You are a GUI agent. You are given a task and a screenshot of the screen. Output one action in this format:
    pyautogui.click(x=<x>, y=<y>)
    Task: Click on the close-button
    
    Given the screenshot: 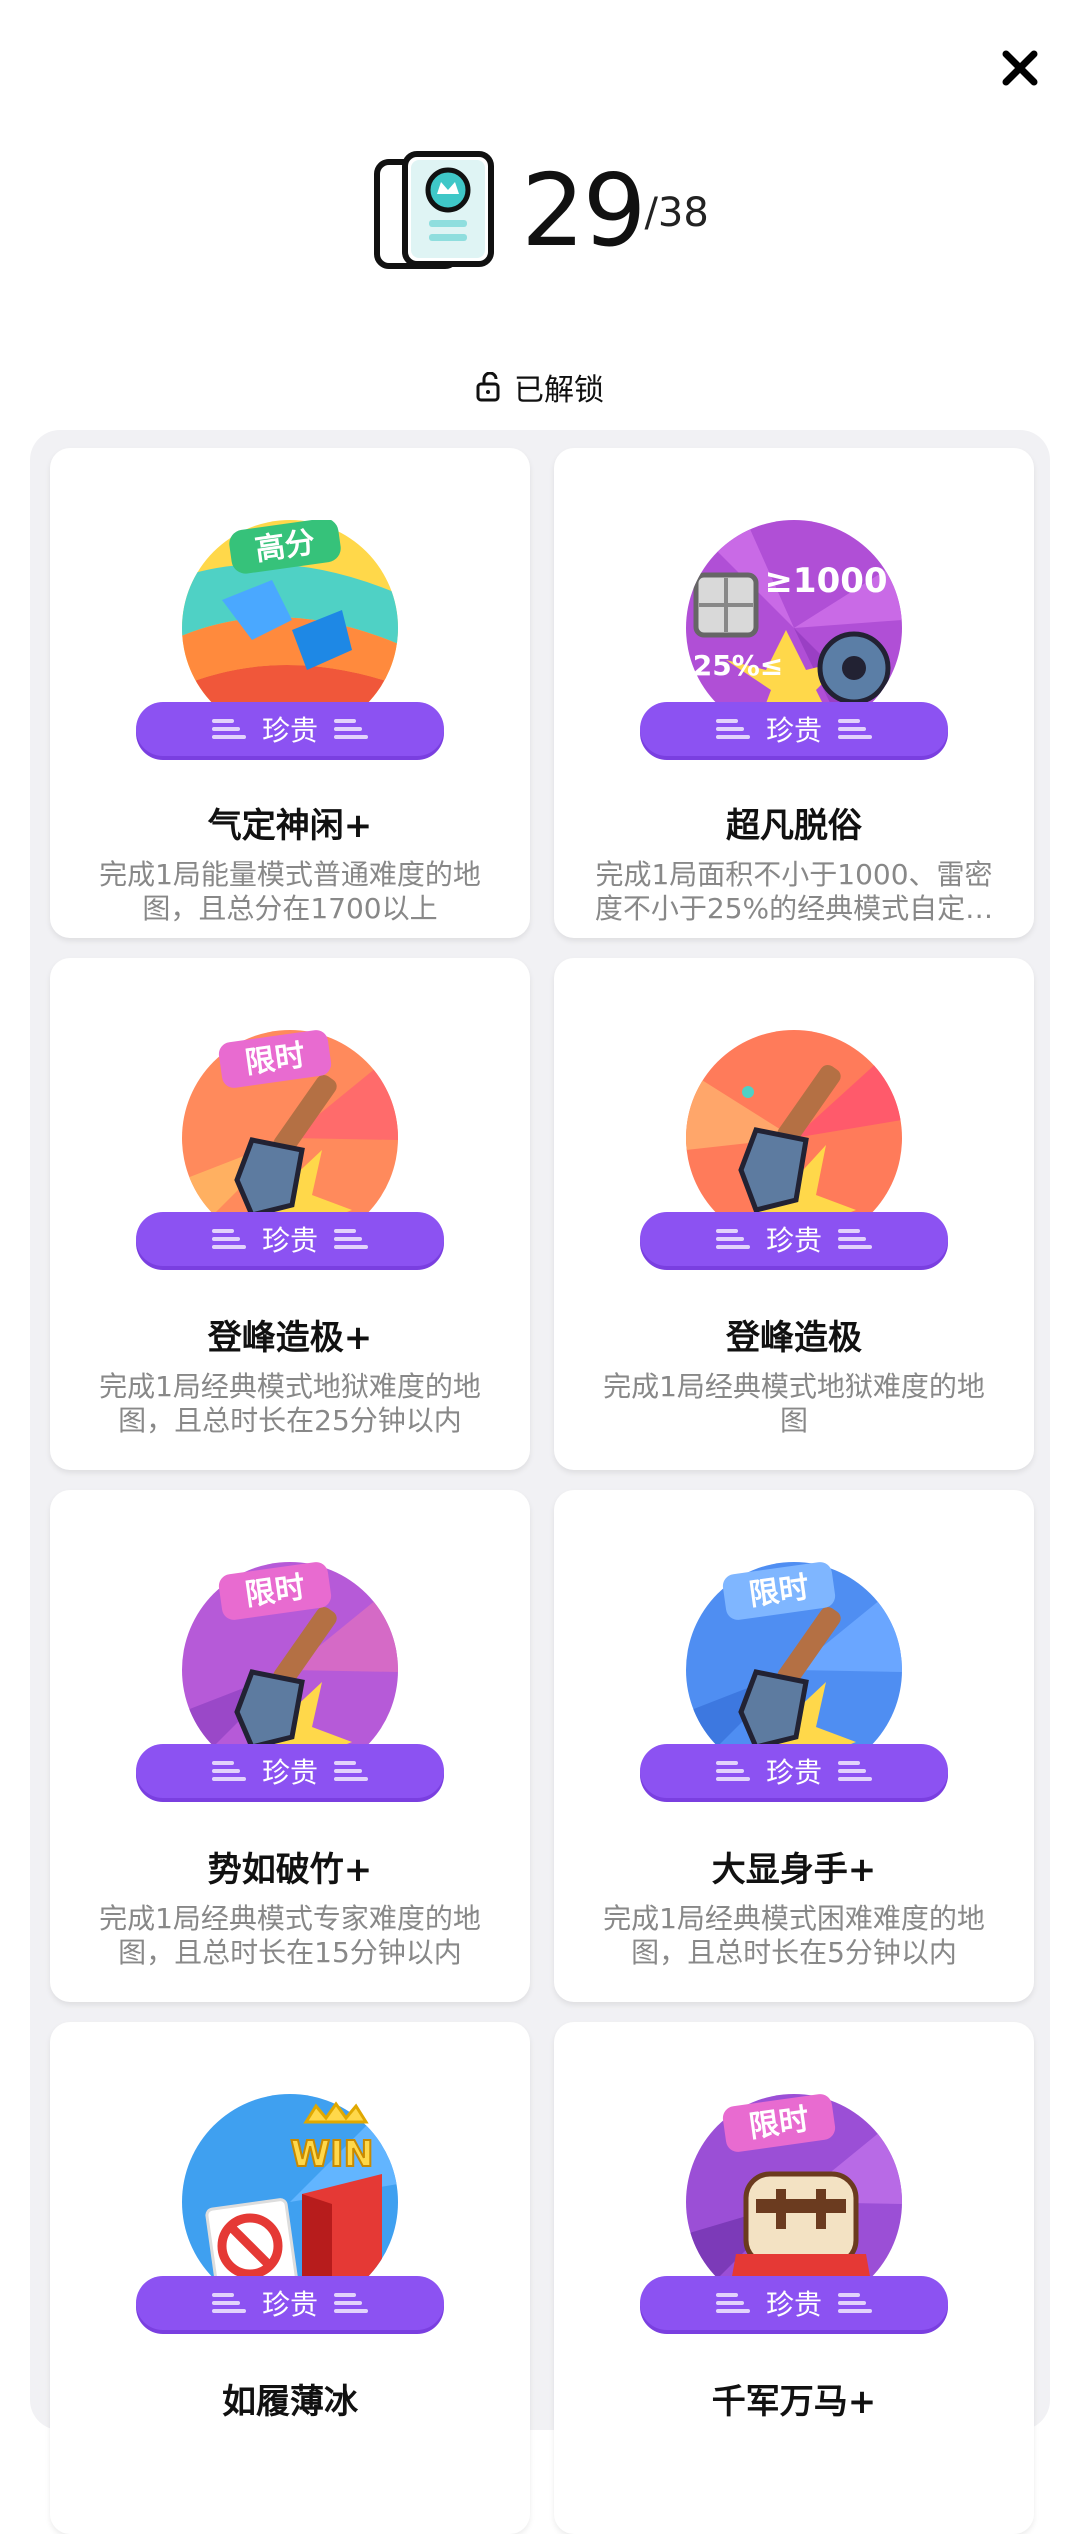 What is the action you would take?
    pyautogui.click(x=1020, y=68)
    